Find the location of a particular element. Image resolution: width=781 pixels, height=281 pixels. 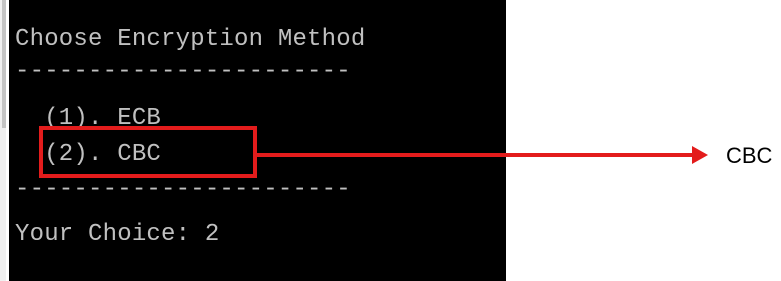

choice-prompt: Your Choice: 2 is located at coordinates (117, 234).